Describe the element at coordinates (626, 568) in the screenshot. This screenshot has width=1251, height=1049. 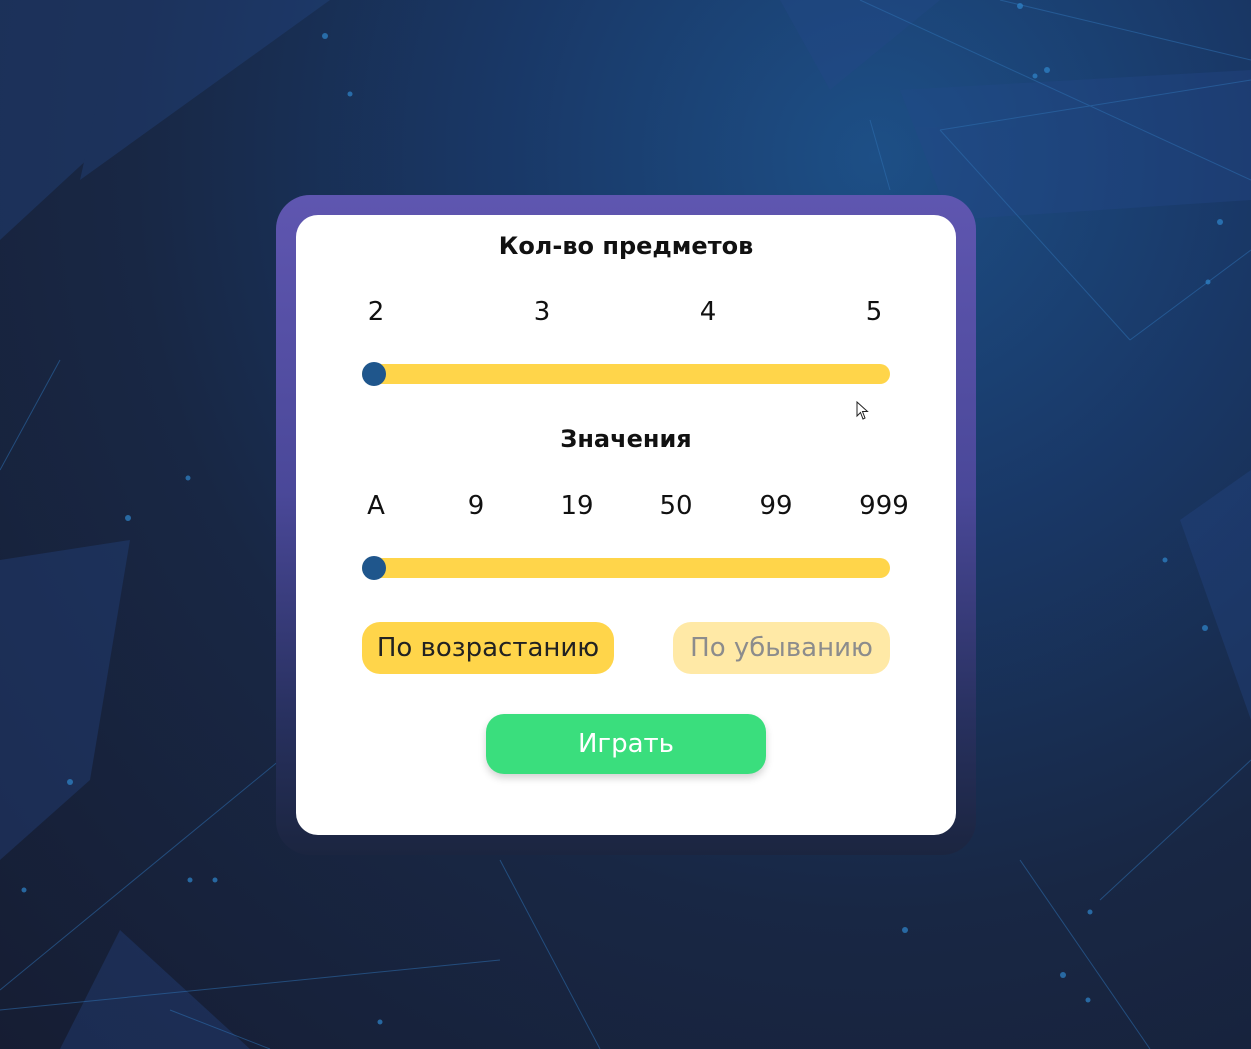
I see `values-slider-track` at that location.